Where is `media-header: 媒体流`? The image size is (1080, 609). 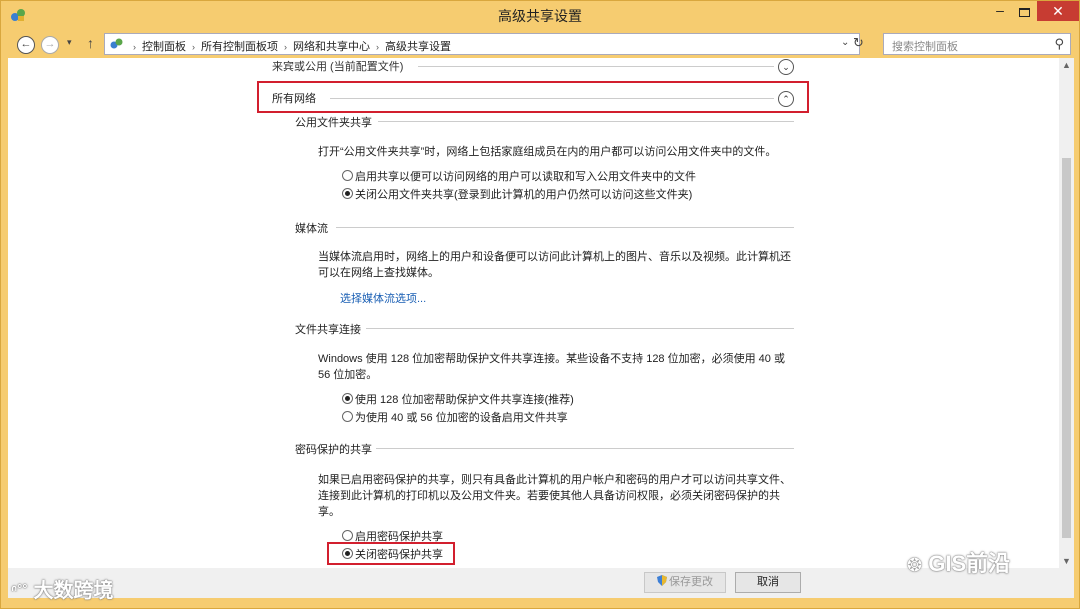
media-header: 媒体流 is located at coordinates (311, 229).